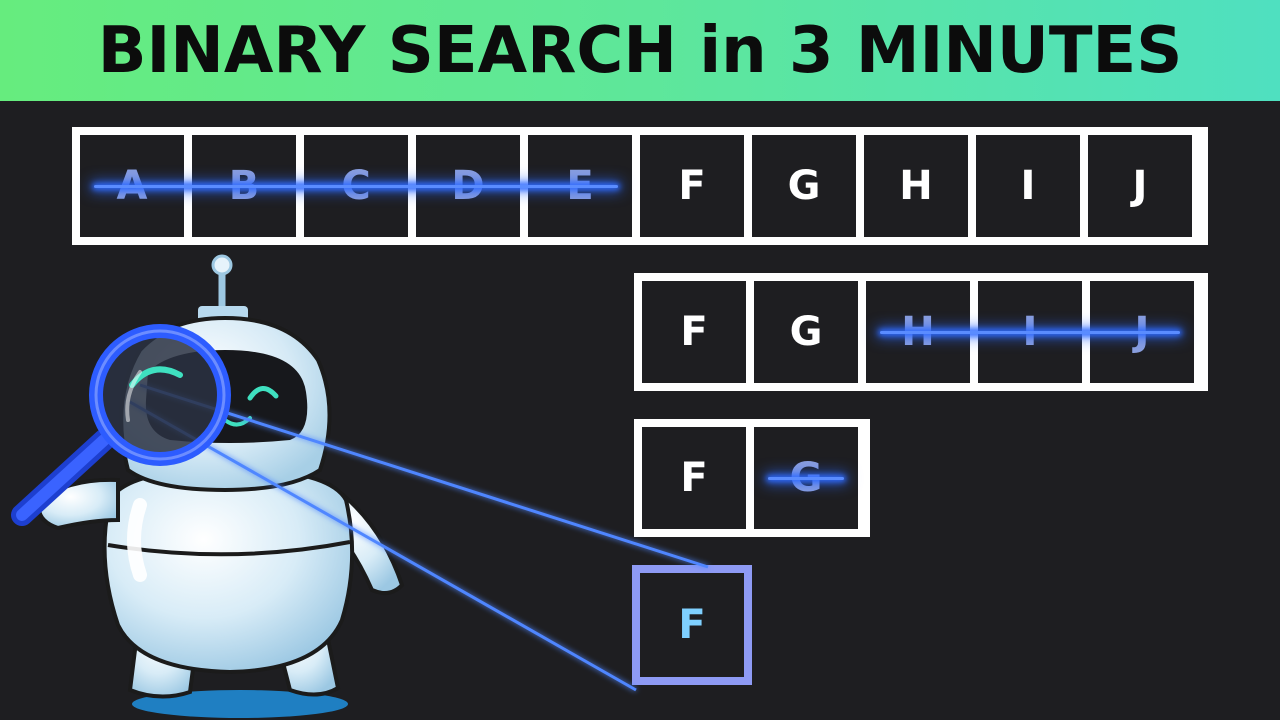 Image resolution: width=1280 pixels, height=720 pixels. Describe the element at coordinates (137, 540) in the screenshot. I see `robot-body-highlight` at that location.